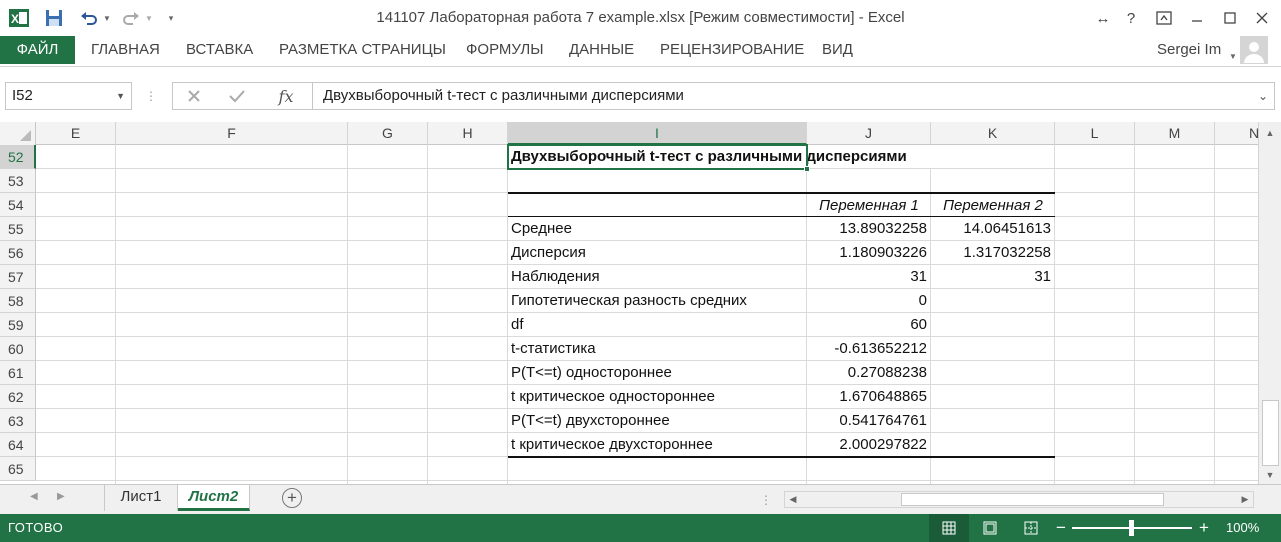  What do you see at coordinates (1263, 96) in the screenshot?
I see `expand-formula-bar-icon: ⌄` at bounding box center [1263, 96].